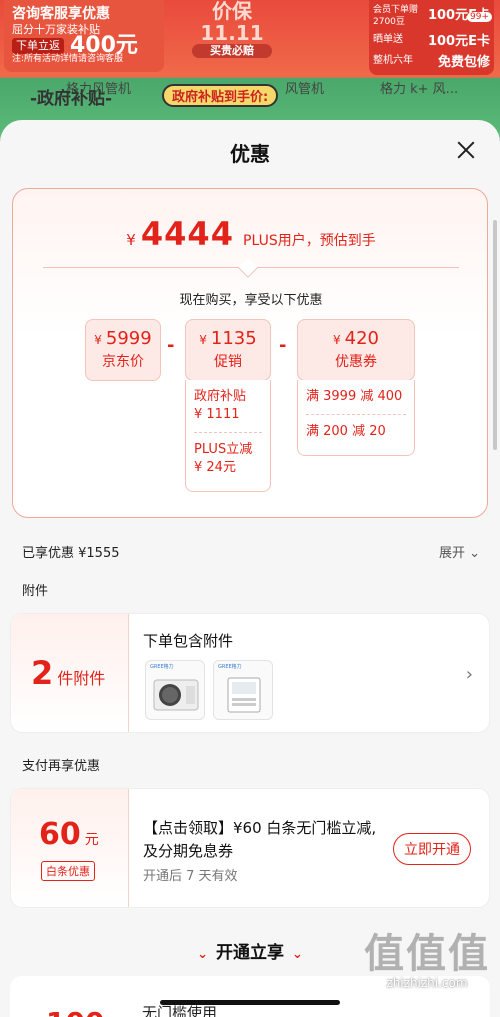  I want to click on price-protect-date: 11.11, so click(232, 33).